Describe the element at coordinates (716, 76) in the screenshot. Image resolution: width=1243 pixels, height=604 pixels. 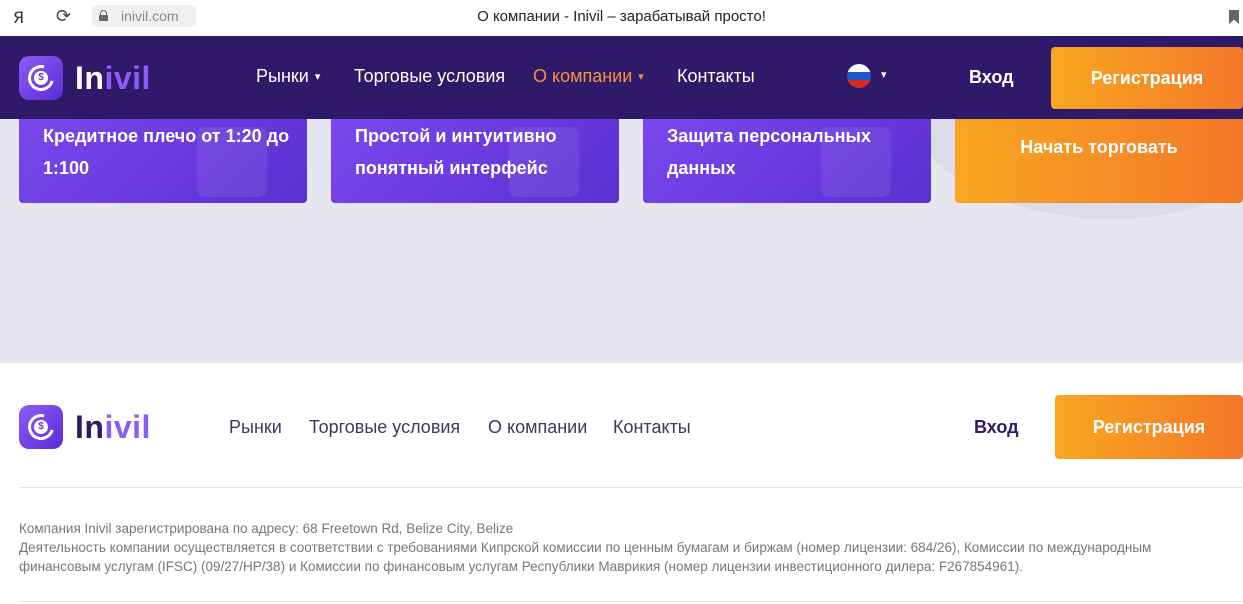
I see `nav-contacts: Контакты` at that location.